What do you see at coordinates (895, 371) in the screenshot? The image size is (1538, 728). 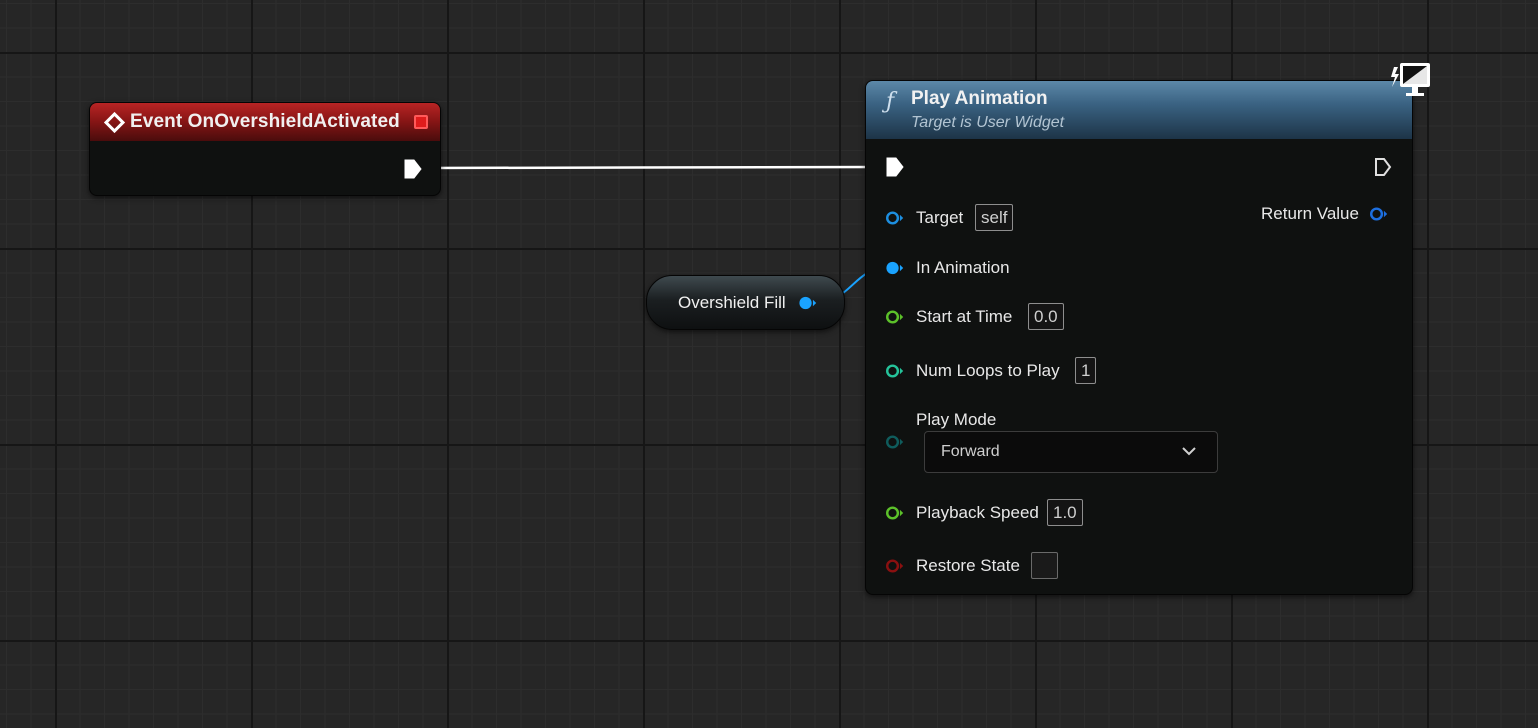 I see `num-loops-pin-icon` at bounding box center [895, 371].